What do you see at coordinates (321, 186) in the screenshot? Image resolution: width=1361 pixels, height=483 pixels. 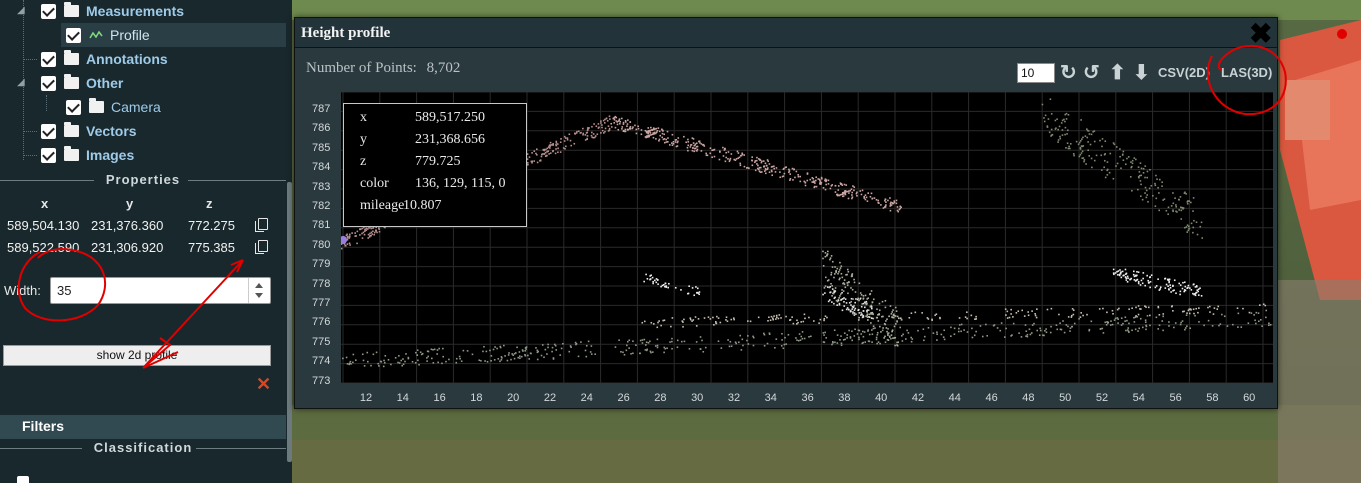 I see `y-tick-label: 783` at bounding box center [321, 186].